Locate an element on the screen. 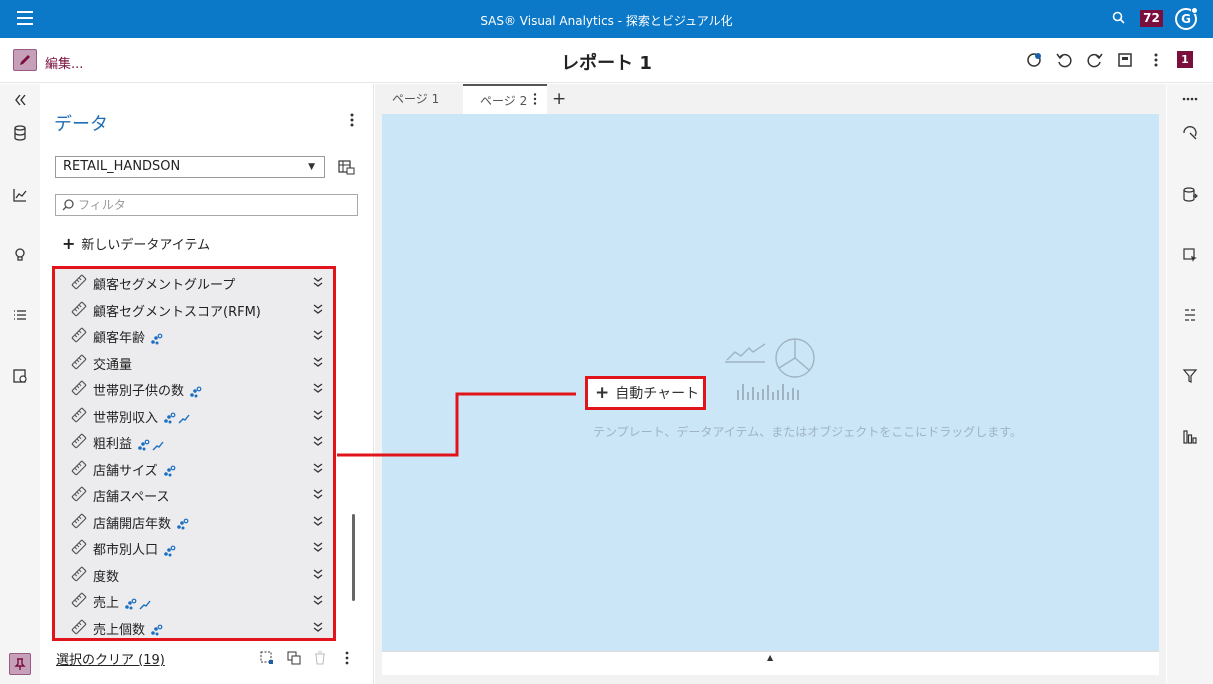 The height and width of the screenshot is (684, 1213). data-item-label: 店舗開店年数 is located at coordinates (141, 522).